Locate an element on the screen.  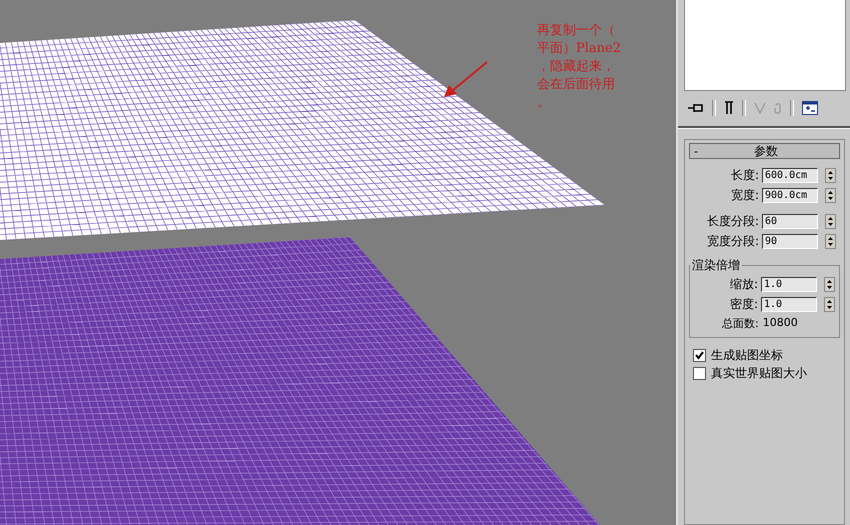
field-label: 宽度分段: is located at coordinates (732, 241).